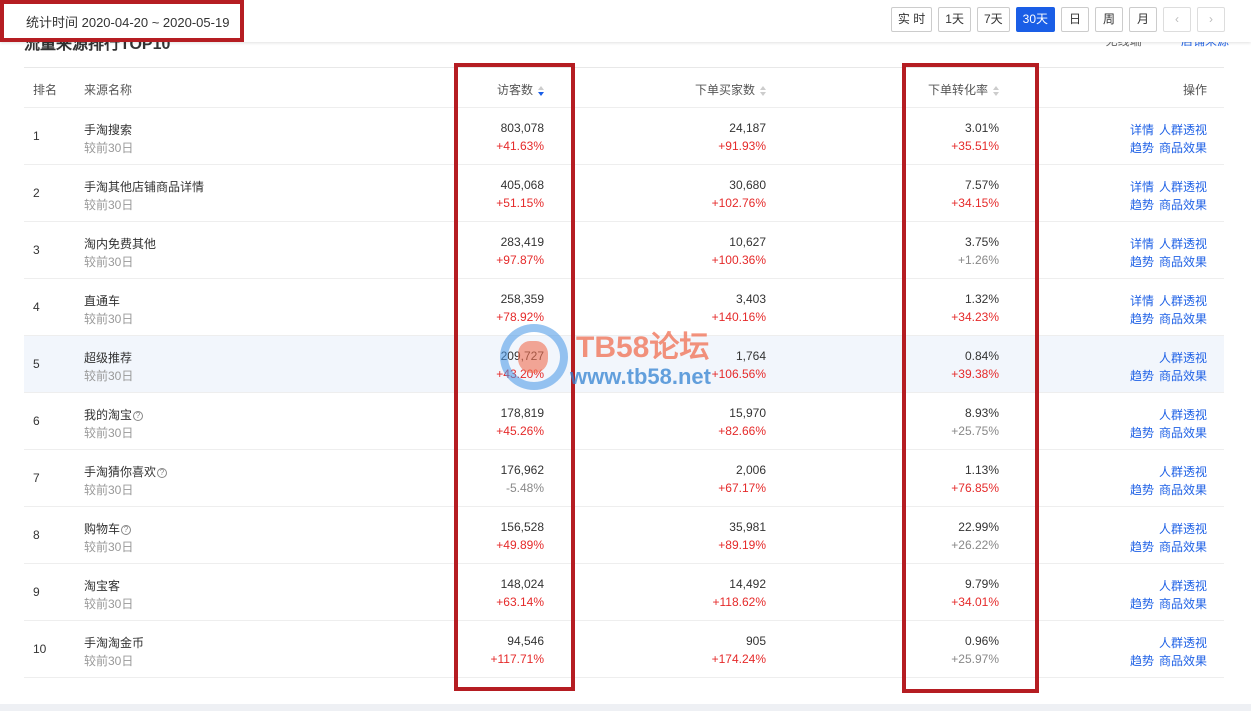 Image resolution: width=1251 pixels, height=711 pixels. Describe the element at coordinates (738, 317) in the screenshot. I see `buyers-change: +140.16%` at that location.